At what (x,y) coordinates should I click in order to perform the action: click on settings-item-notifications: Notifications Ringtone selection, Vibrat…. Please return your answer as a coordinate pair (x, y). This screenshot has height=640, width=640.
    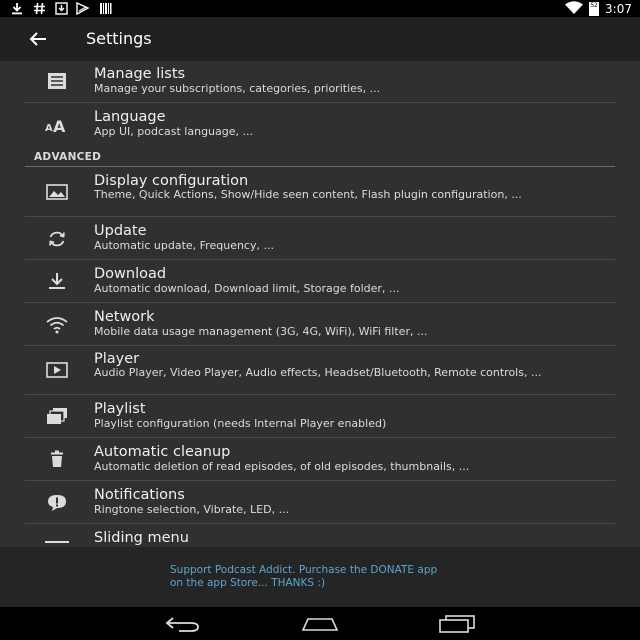
    Looking at the image, I should click on (320, 502).